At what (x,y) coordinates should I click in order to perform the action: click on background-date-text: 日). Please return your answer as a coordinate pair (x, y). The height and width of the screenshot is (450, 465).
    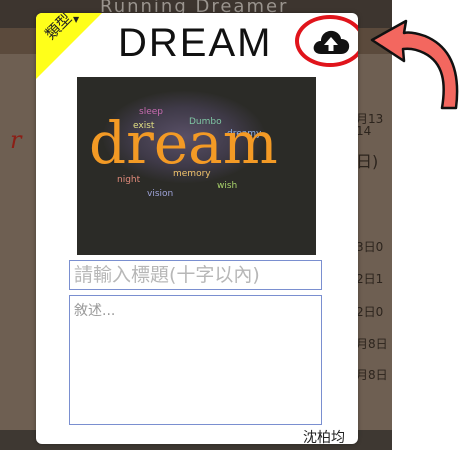
    Looking at the image, I should click on (367, 161).